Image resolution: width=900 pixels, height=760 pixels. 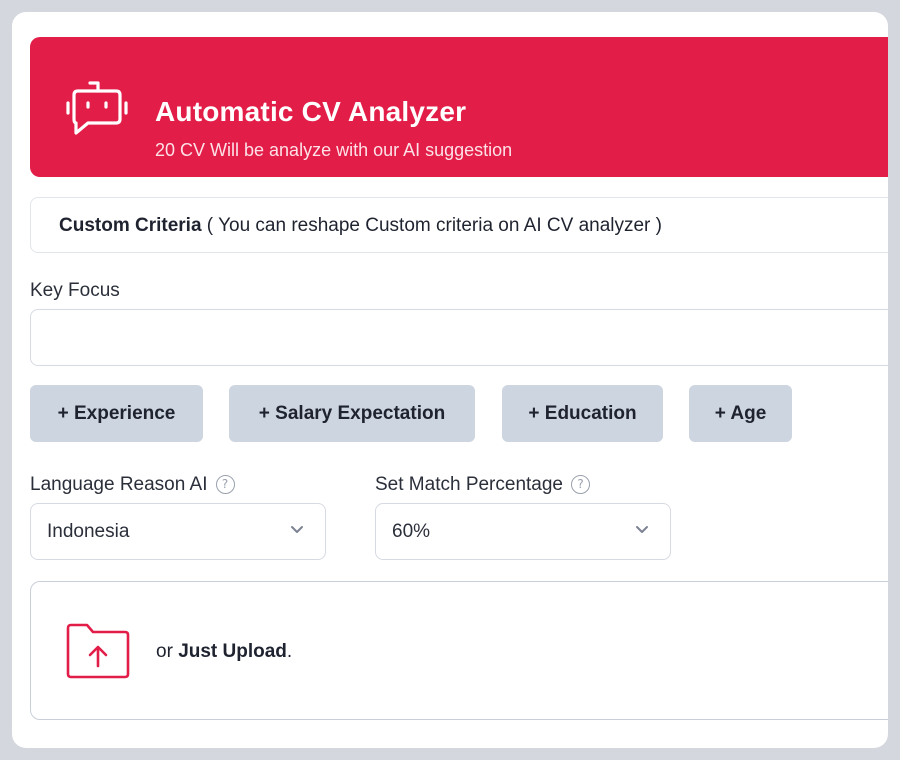 What do you see at coordinates (98, 651) in the screenshot?
I see `folder-upload-icon` at bounding box center [98, 651].